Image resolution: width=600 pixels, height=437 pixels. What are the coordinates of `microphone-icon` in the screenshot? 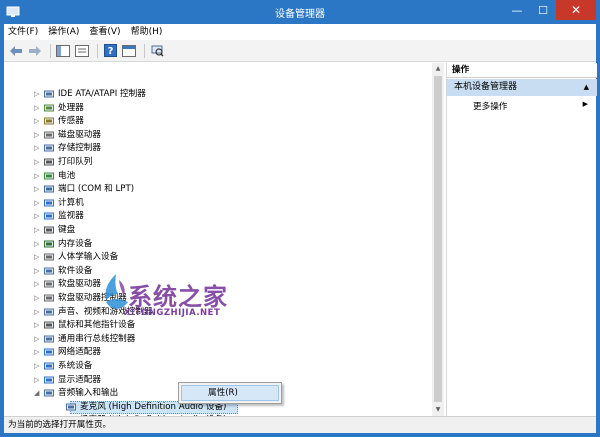 It's located at (71, 407).